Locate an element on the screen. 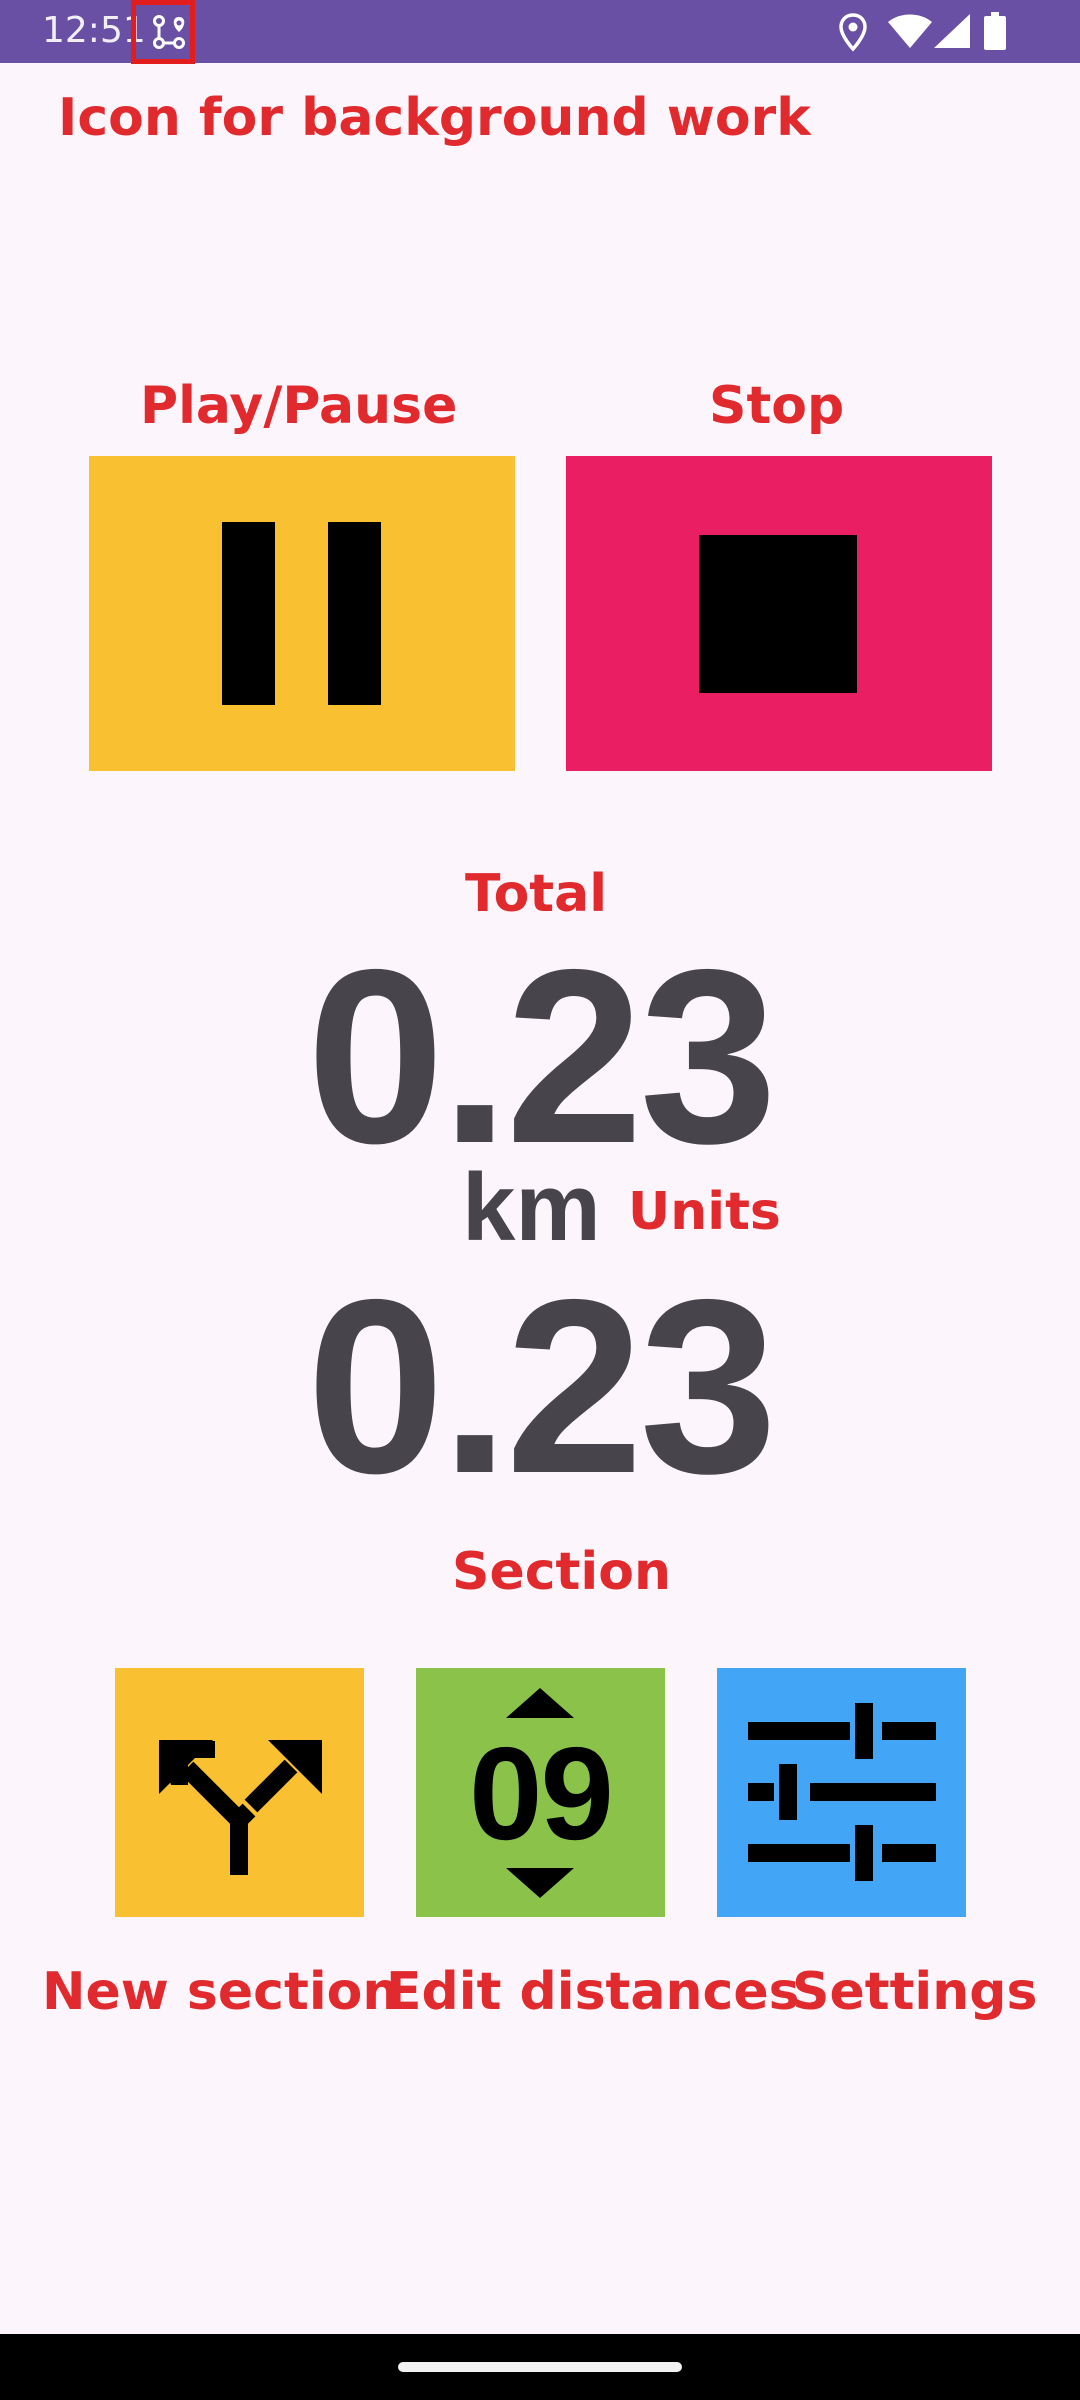  annotation-units: Units is located at coordinates (704, 1212).